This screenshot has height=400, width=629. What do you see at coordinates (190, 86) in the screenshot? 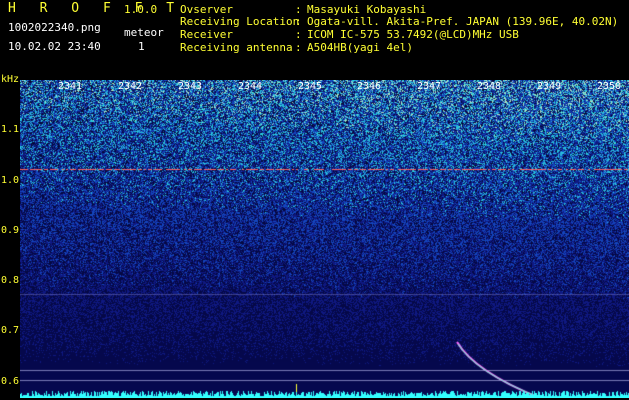
I see `time-tick-label: 2343` at bounding box center [190, 86].